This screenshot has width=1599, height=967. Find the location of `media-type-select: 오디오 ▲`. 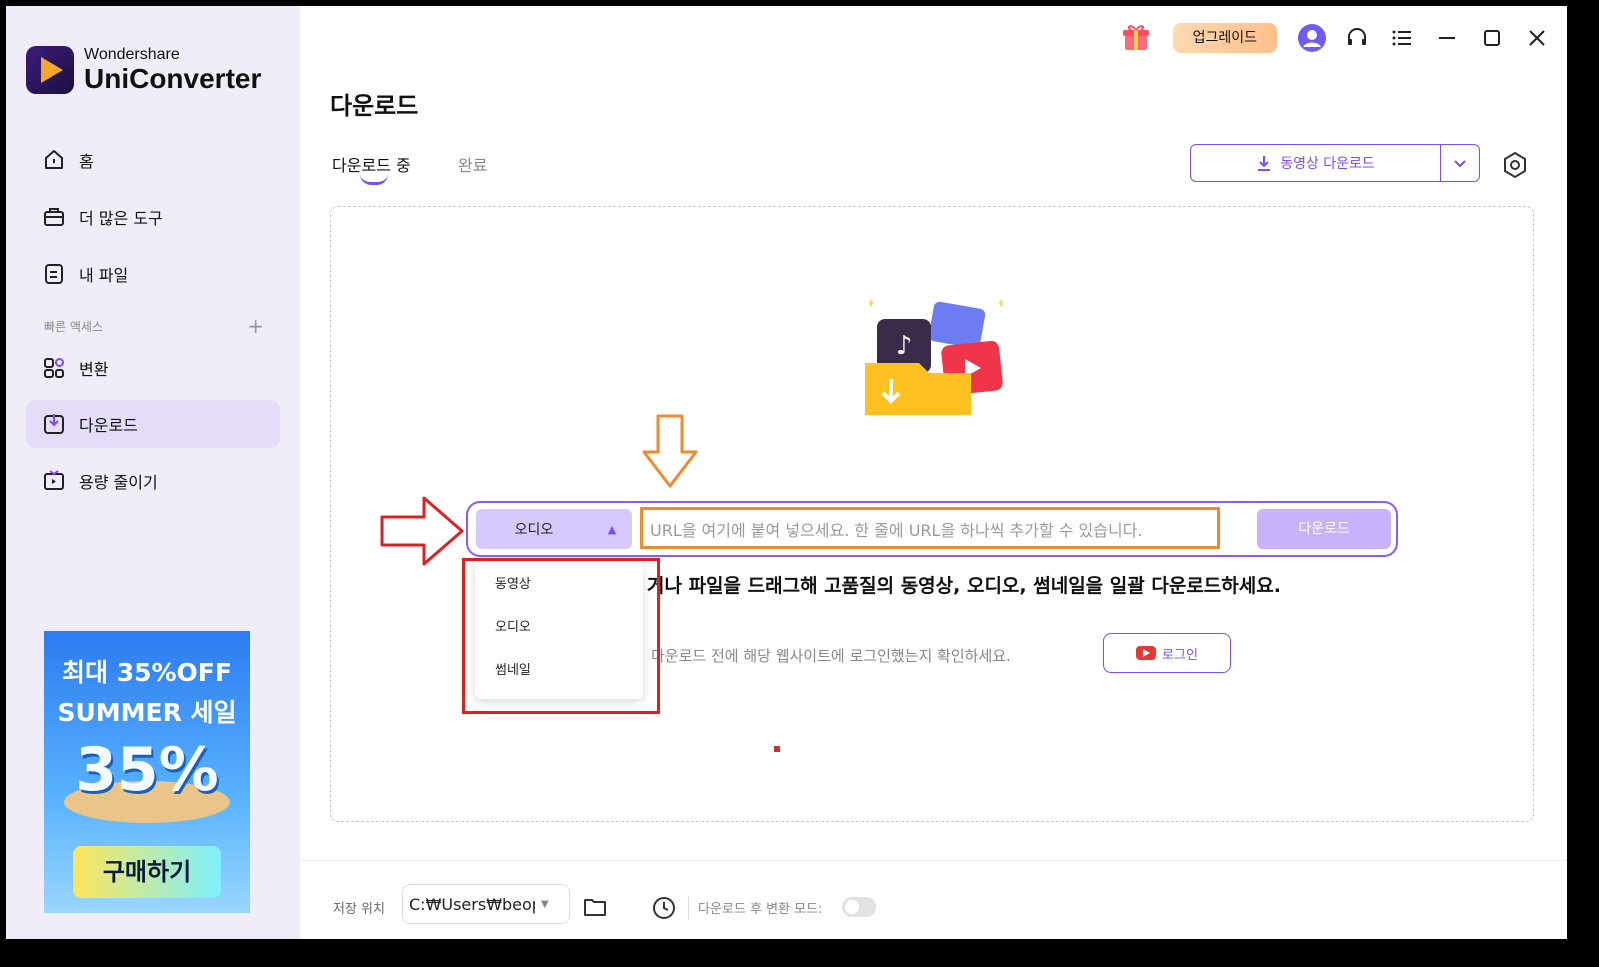

media-type-select: 오디오 ▲ is located at coordinates (554, 529).